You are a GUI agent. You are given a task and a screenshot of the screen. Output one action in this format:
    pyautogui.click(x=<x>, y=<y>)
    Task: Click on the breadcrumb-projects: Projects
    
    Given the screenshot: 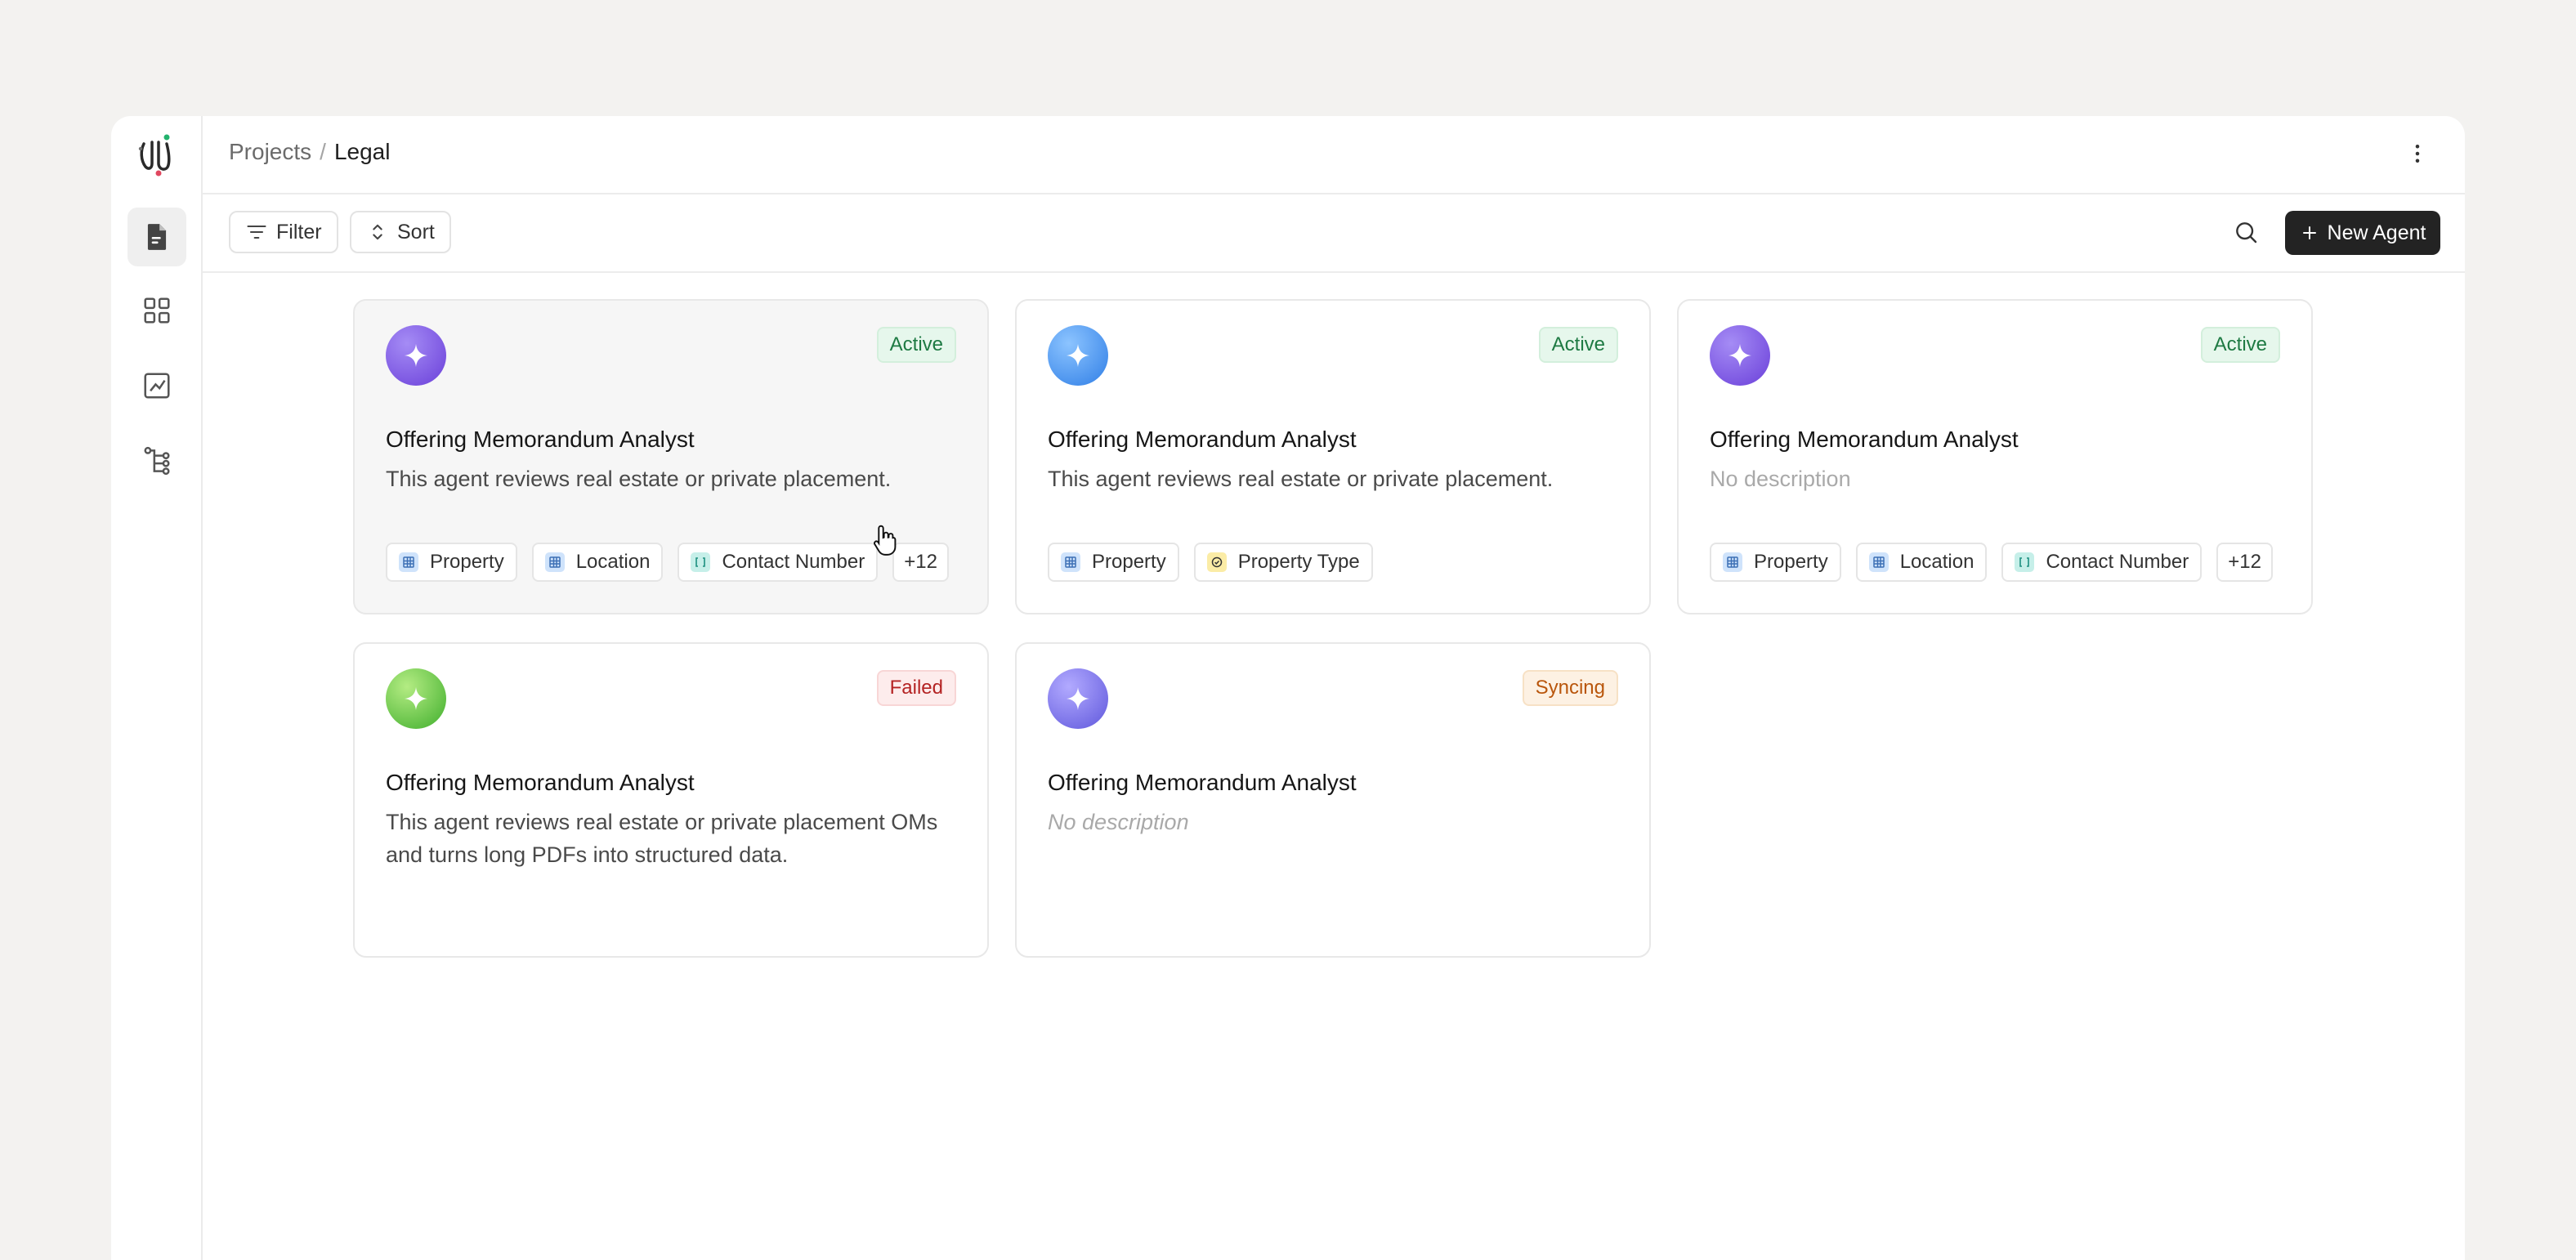 What is the action you would take?
    pyautogui.click(x=270, y=152)
    